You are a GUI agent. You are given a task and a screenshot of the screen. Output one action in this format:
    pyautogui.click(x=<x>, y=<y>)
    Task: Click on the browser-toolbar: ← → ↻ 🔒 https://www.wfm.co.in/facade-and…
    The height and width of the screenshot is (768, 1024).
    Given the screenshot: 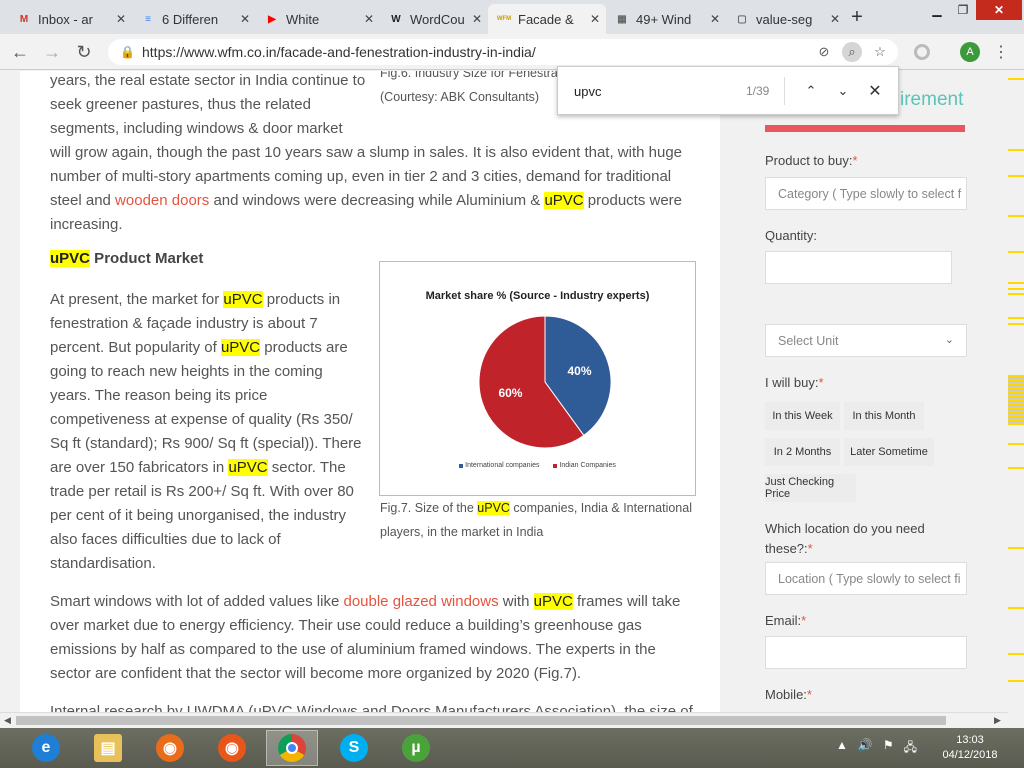 What is the action you would take?
    pyautogui.click(x=512, y=52)
    